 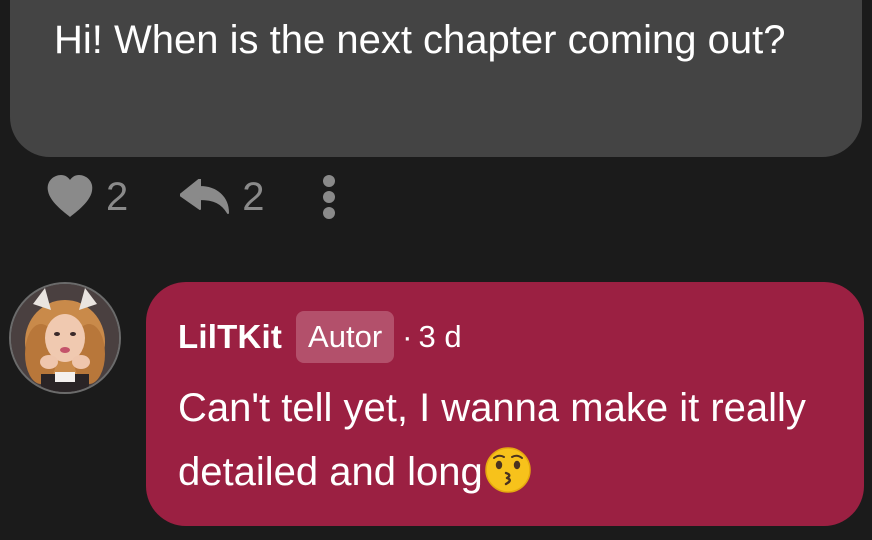 What do you see at coordinates (329, 197) in the screenshot?
I see `vertical-dots-icon` at bounding box center [329, 197].